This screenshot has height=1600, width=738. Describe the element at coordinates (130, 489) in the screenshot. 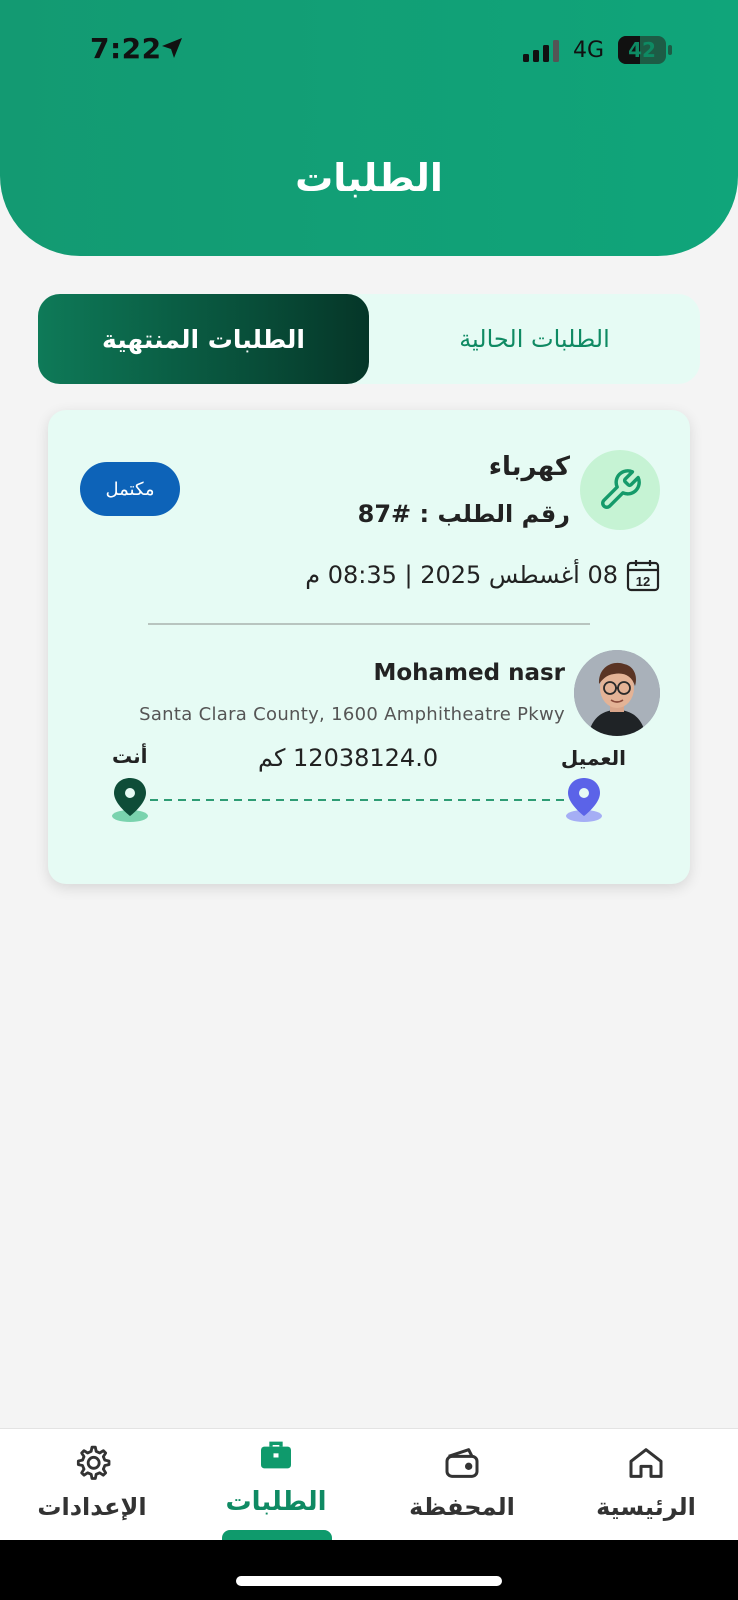

I see `status-badge: مكتمل` at that location.